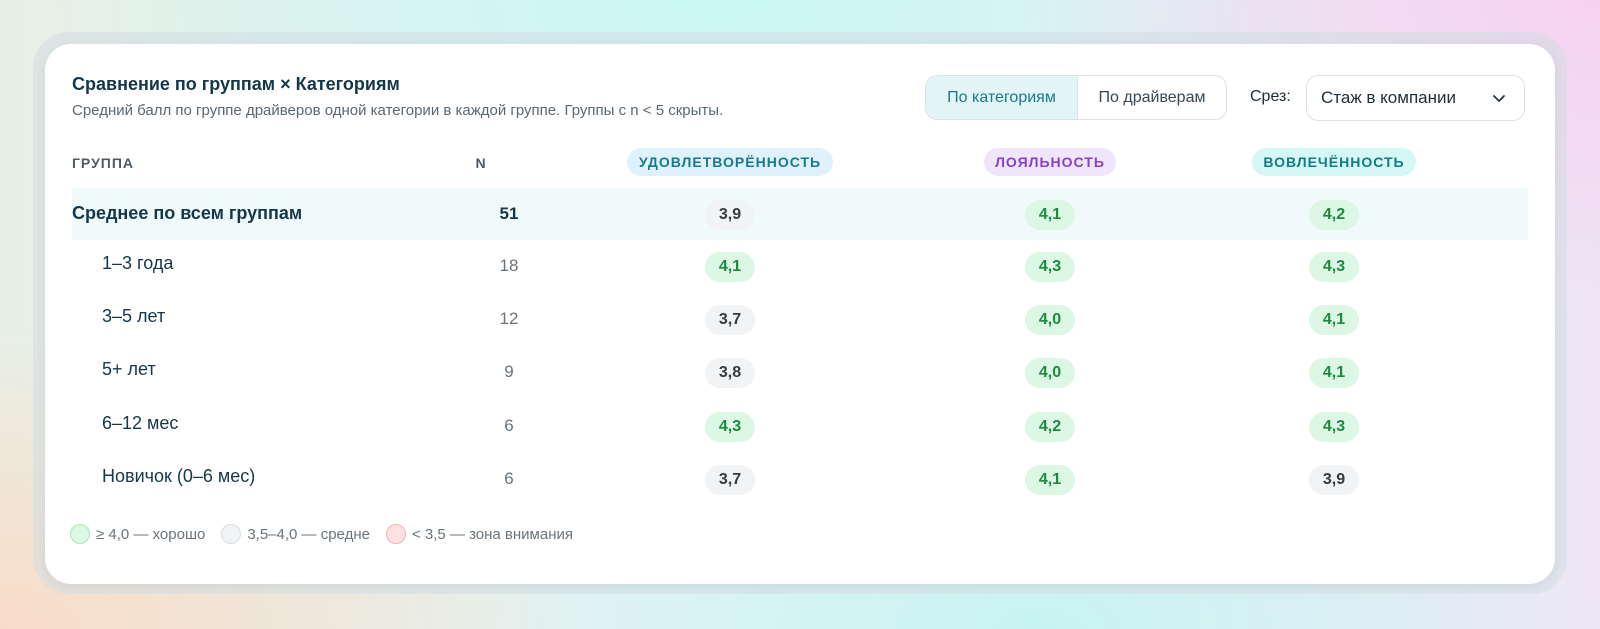  What do you see at coordinates (1499, 98) in the screenshot?
I see `chevron-down-icon` at bounding box center [1499, 98].